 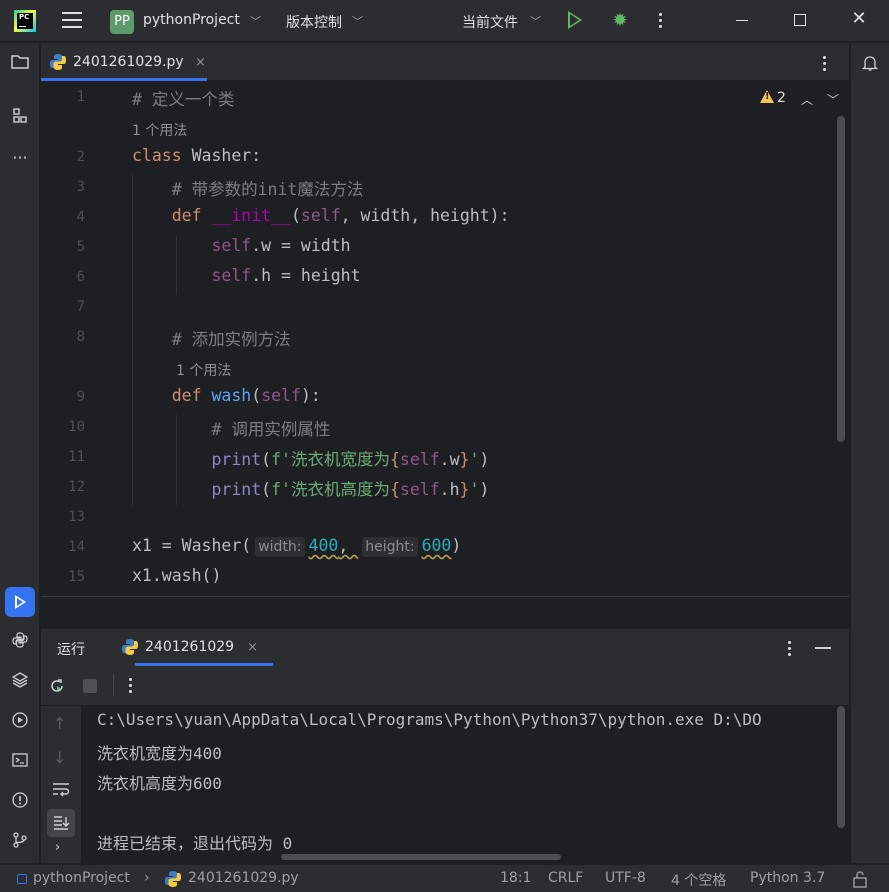 I want to click on scroll-up-icon: ↑, so click(x=59, y=723).